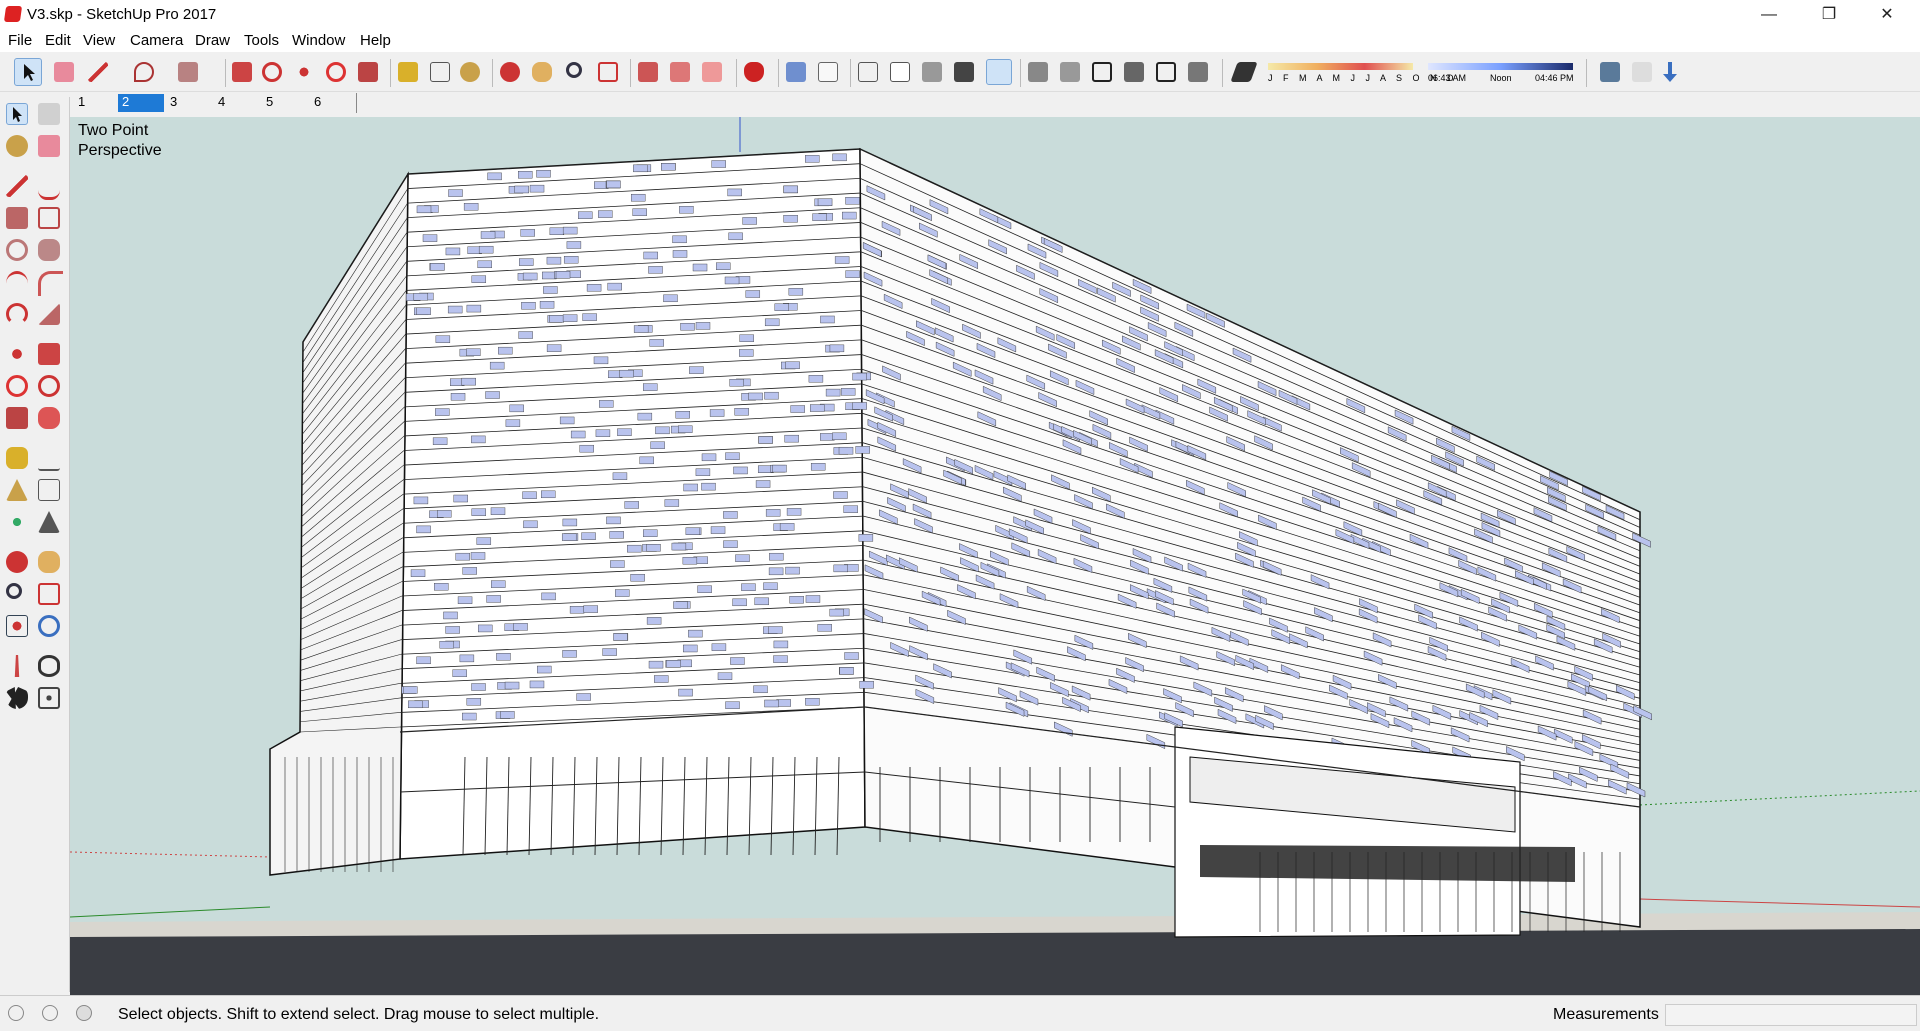 Image resolution: width=1920 pixels, height=1031 pixels. I want to click on extension-warehouse-icon, so click(712, 72).